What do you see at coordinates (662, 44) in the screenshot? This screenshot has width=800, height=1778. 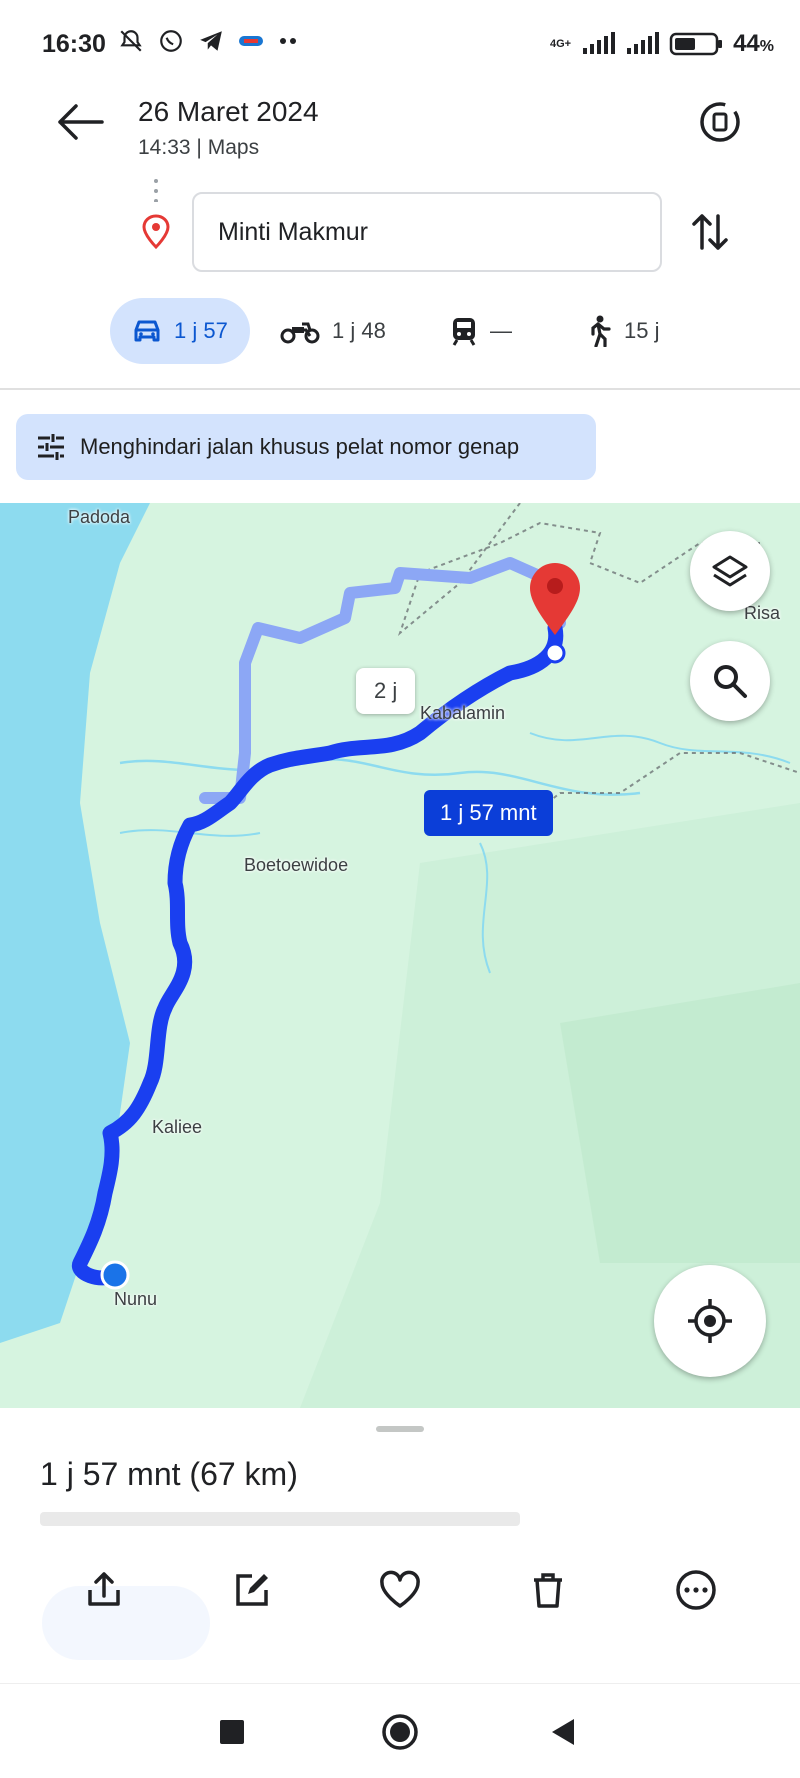 I see `status-system-icons: 4G+ 44%` at bounding box center [662, 44].